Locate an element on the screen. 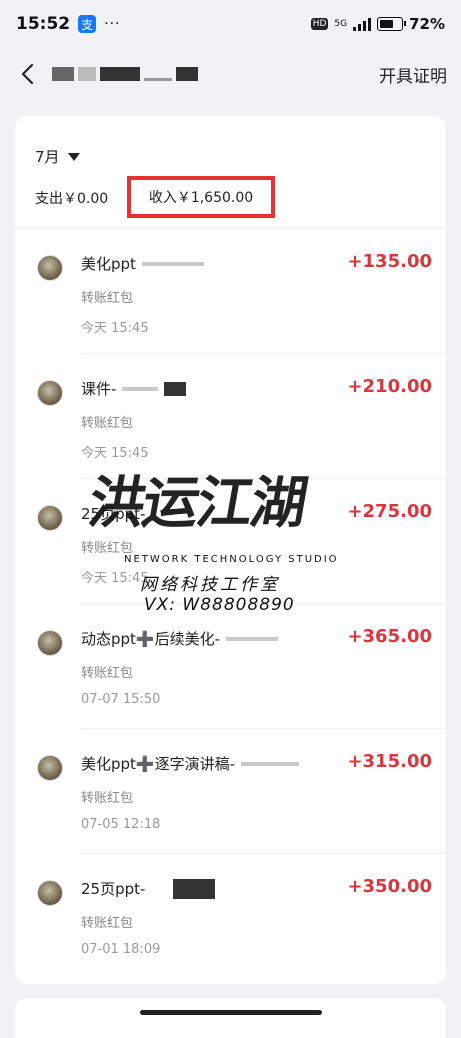  transaction-title: 课件- is located at coordinates (134, 388).